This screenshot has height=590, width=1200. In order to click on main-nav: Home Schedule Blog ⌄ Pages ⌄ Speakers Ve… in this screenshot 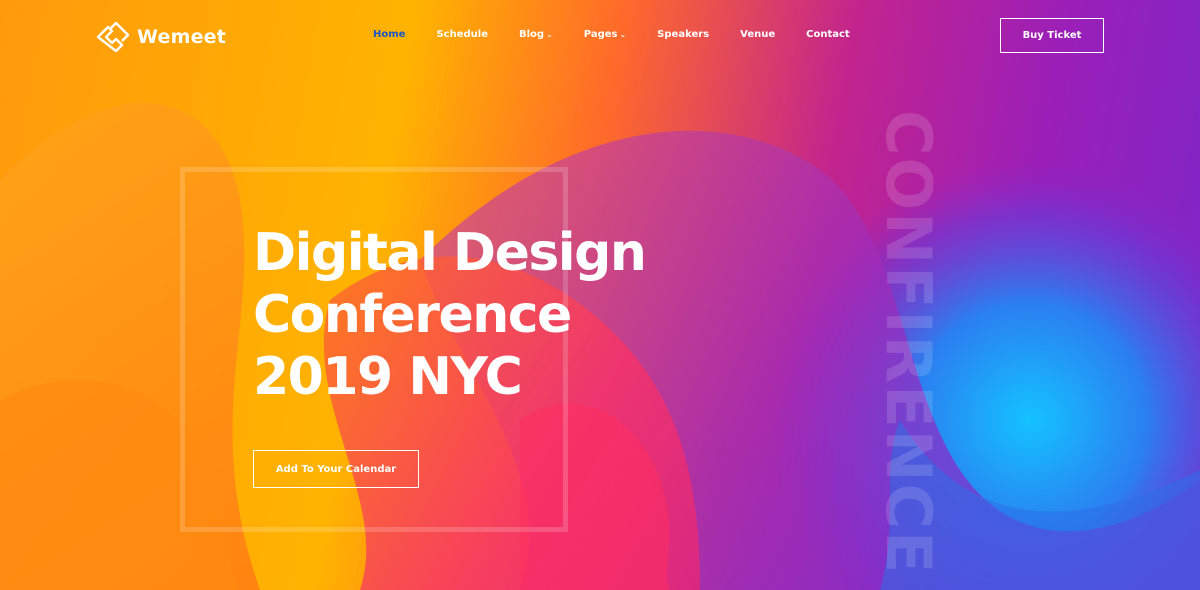, I will do `click(627, 34)`.